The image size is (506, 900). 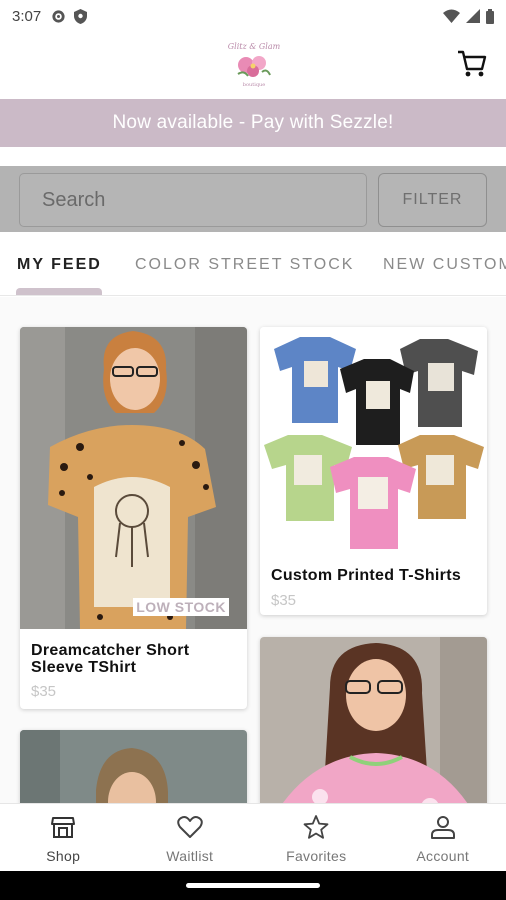 I want to click on nav-favorites: Favorites, so click(x=316, y=837).